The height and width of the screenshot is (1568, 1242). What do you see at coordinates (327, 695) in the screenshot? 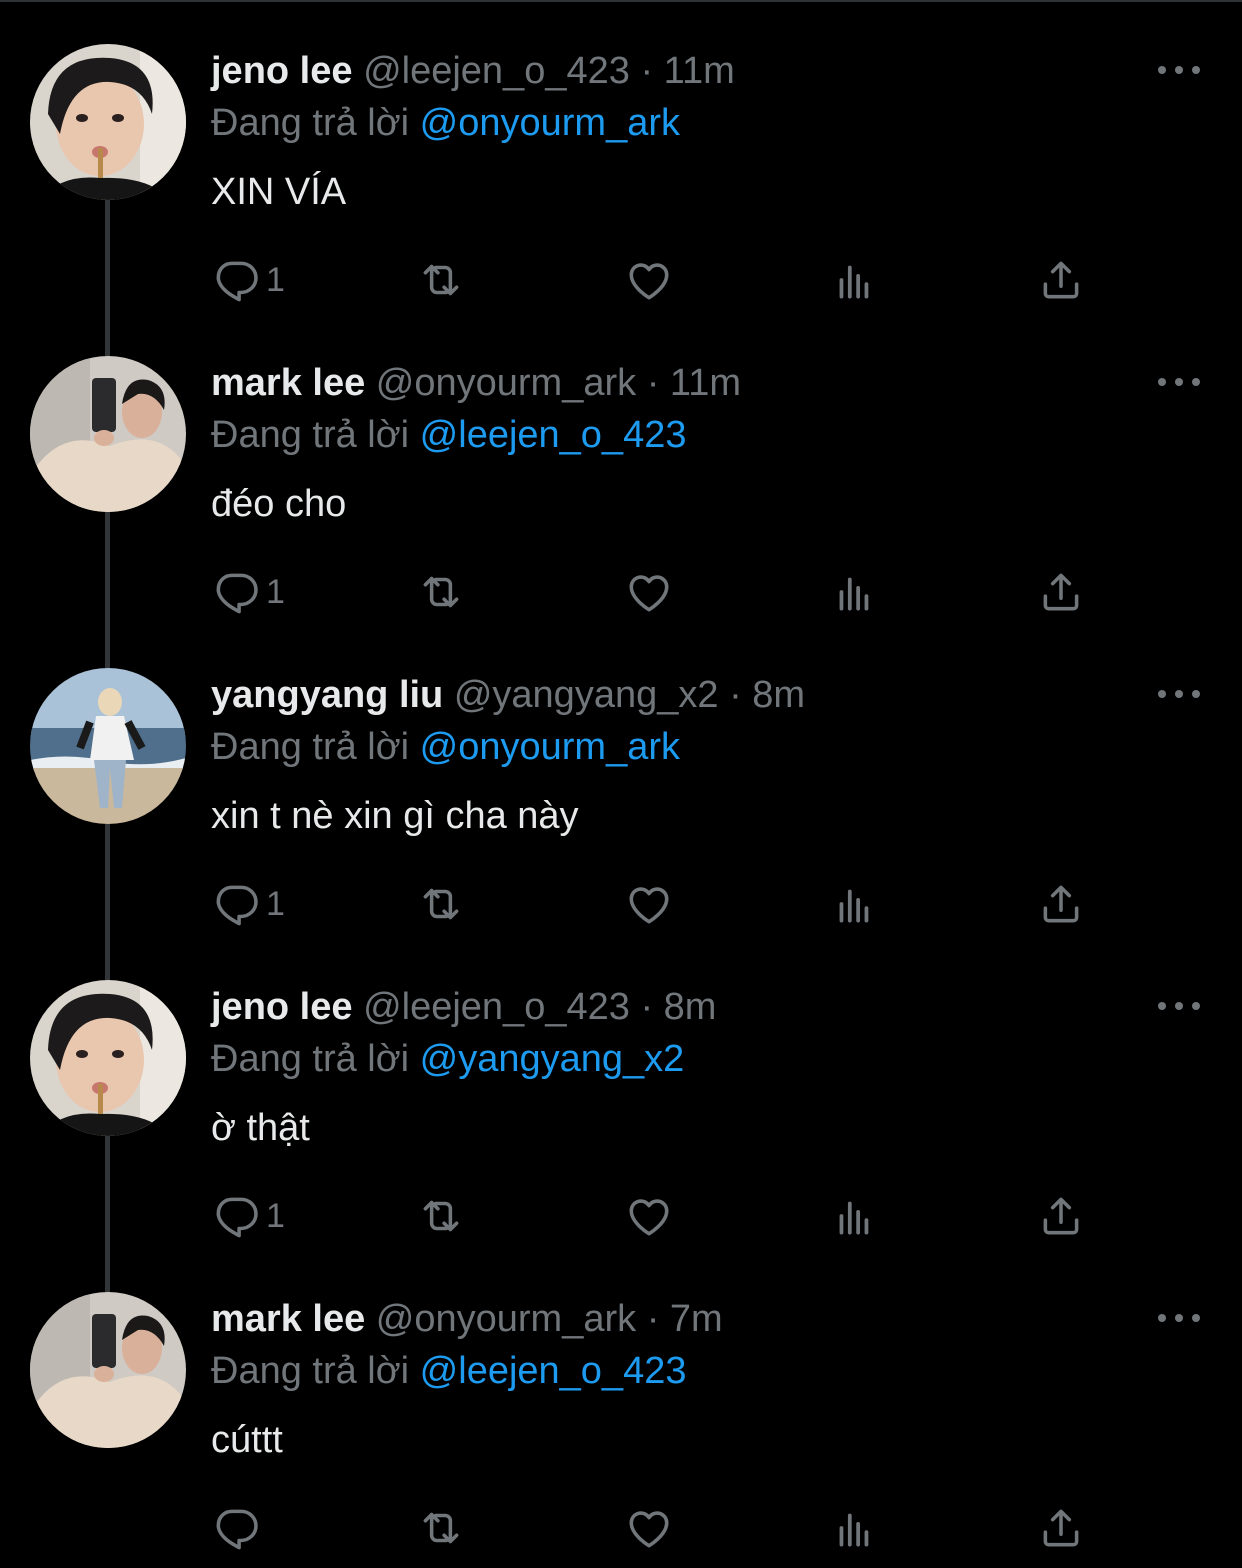
I see `display-name: yangyang liu` at bounding box center [327, 695].